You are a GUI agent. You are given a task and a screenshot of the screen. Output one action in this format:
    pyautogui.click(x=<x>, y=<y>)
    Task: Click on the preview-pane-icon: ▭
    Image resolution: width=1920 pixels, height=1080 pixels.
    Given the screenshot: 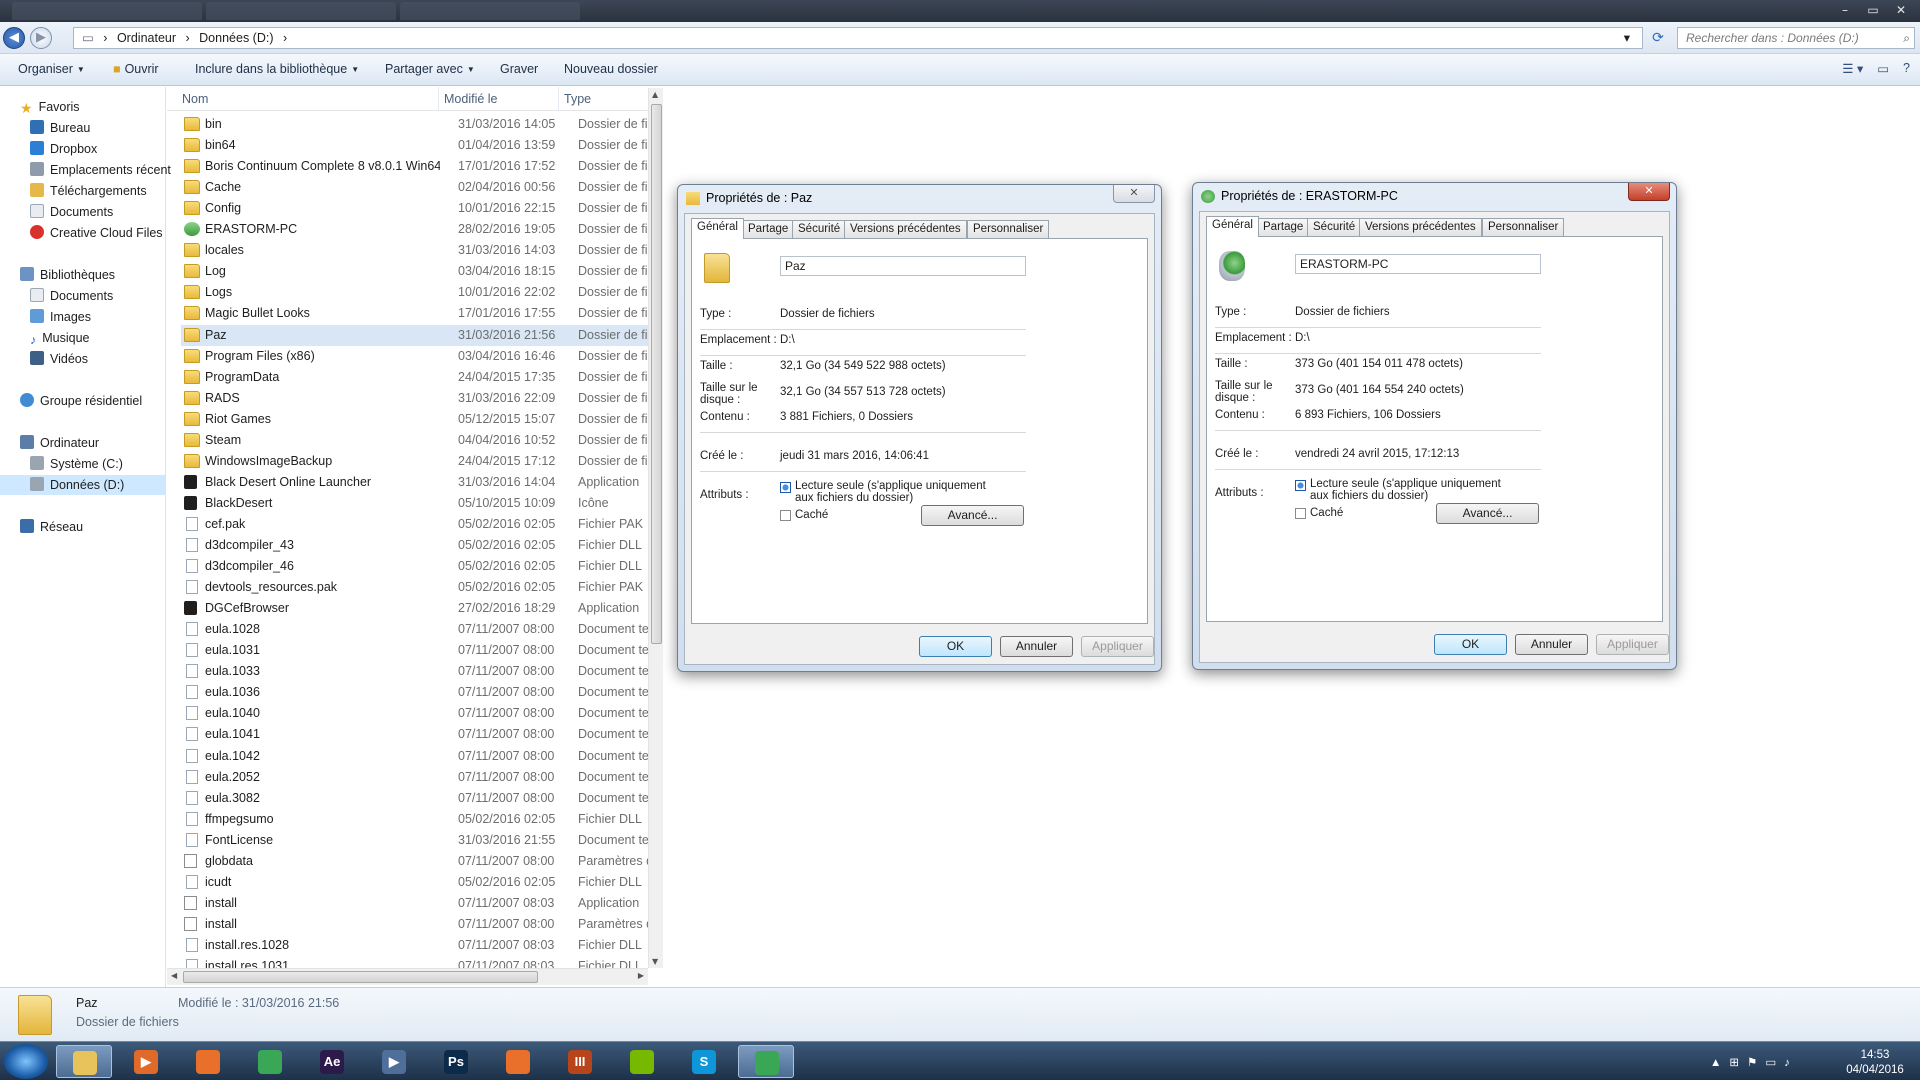 What is the action you would take?
    pyautogui.click(x=1883, y=68)
    